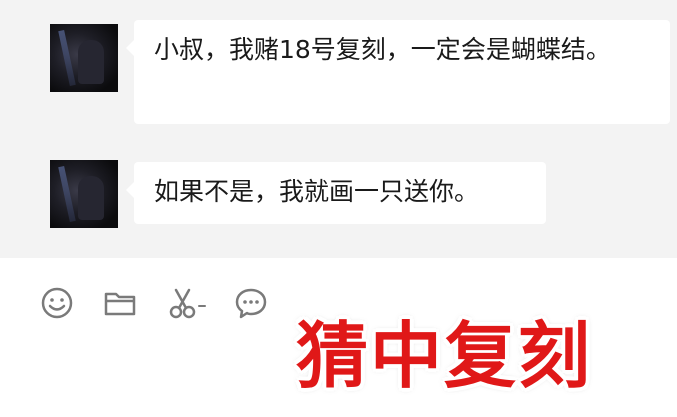 This screenshot has width=677, height=417. What do you see at coordinates (57, 303) in the screenshot?
I see `emoji-icon` at bounding box center [57, 303].